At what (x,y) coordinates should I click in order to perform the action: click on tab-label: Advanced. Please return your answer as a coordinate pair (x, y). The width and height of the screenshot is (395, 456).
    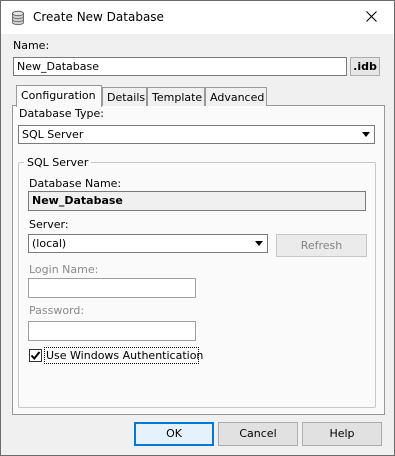
    Looking at the image, I should click on (237, 97).